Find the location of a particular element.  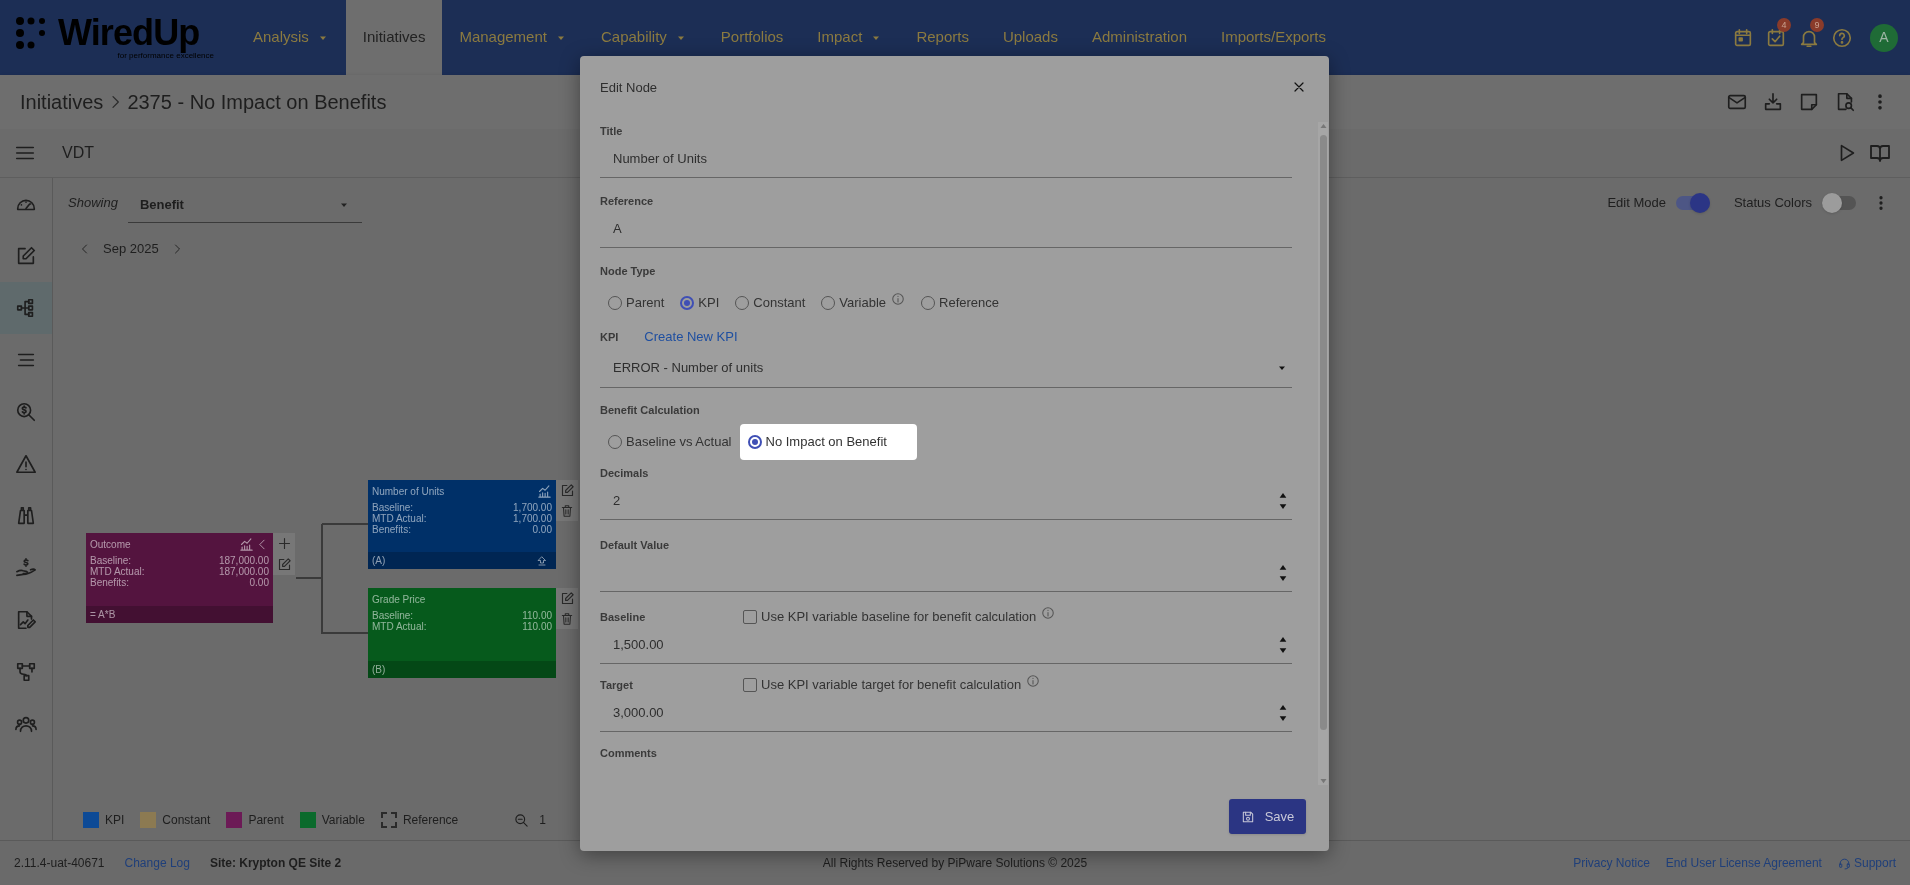

task-check-icon is located at coordinates (1776, 37).